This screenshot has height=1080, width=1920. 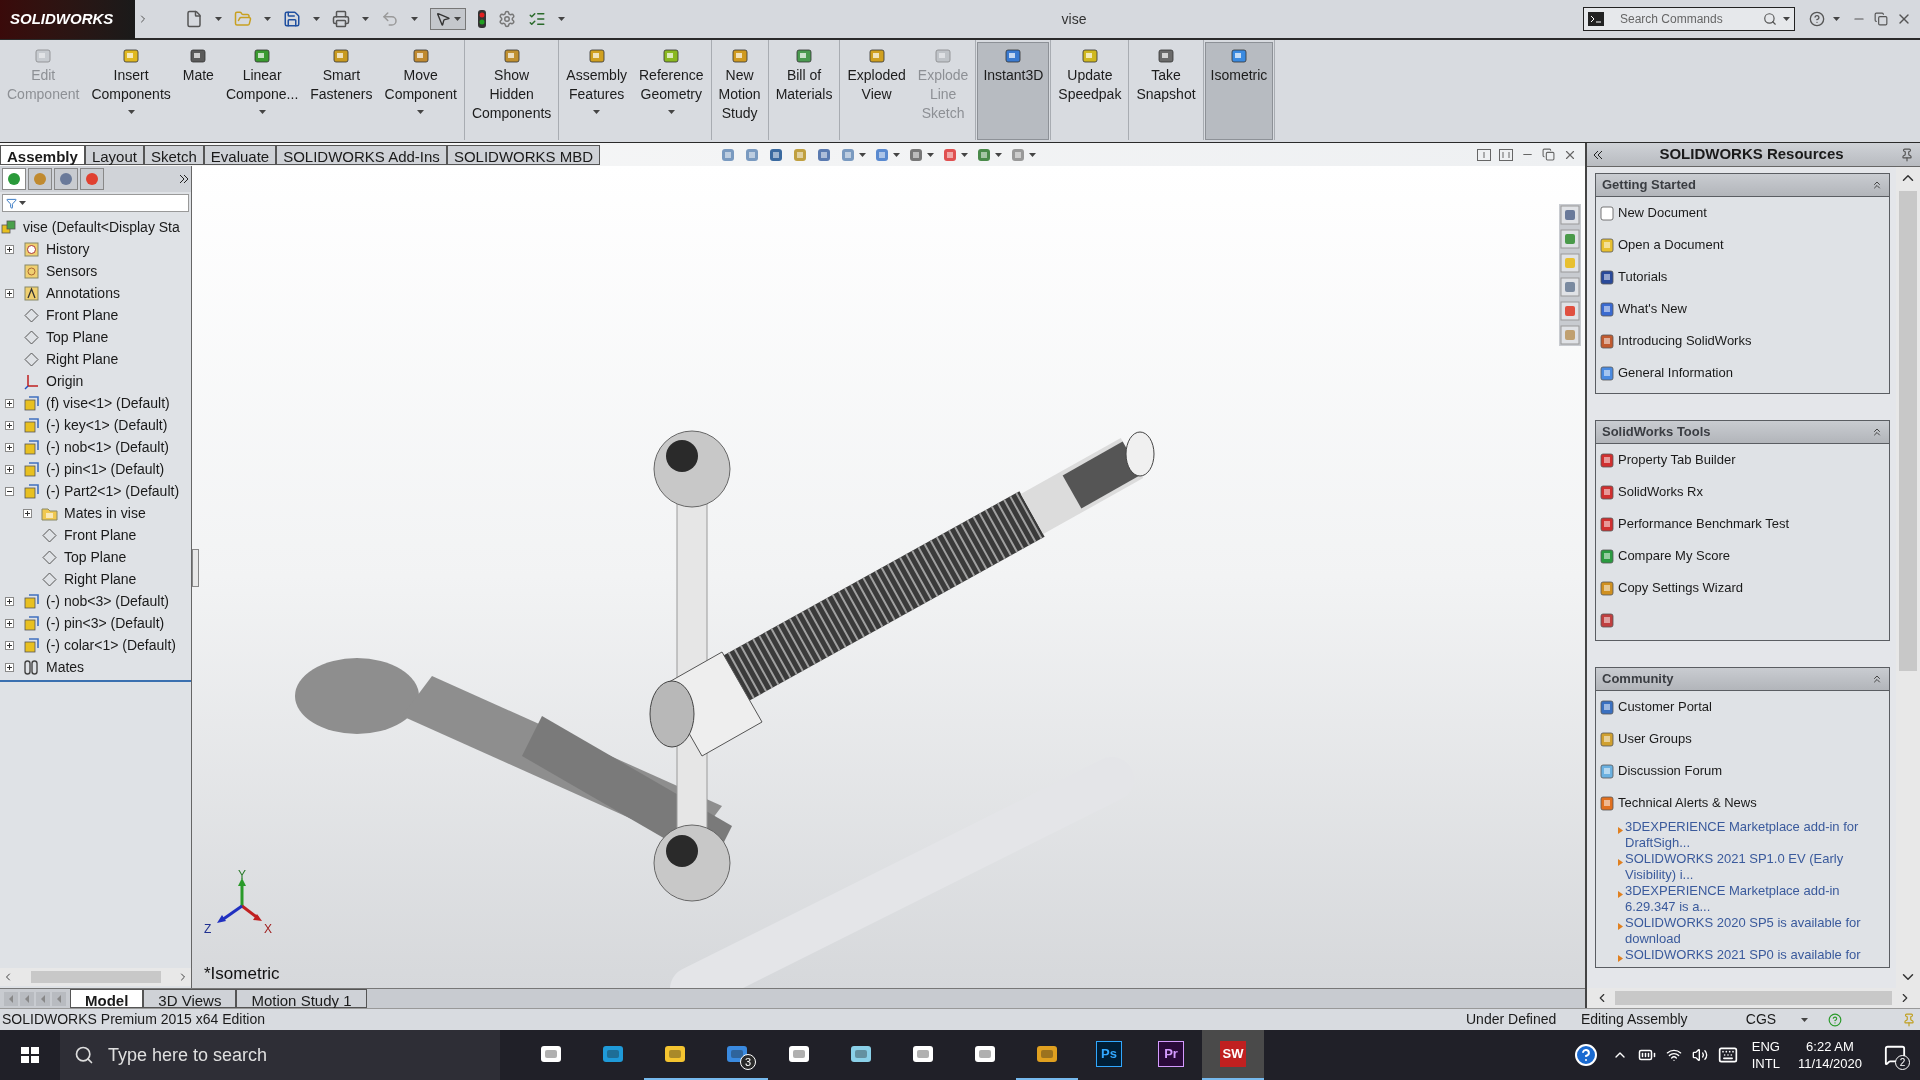 What do you see at coordinates (1090, 91) in the screenshot?
I see `ribbon-button: Update Speedpak` at bounding box center [1090, 91].